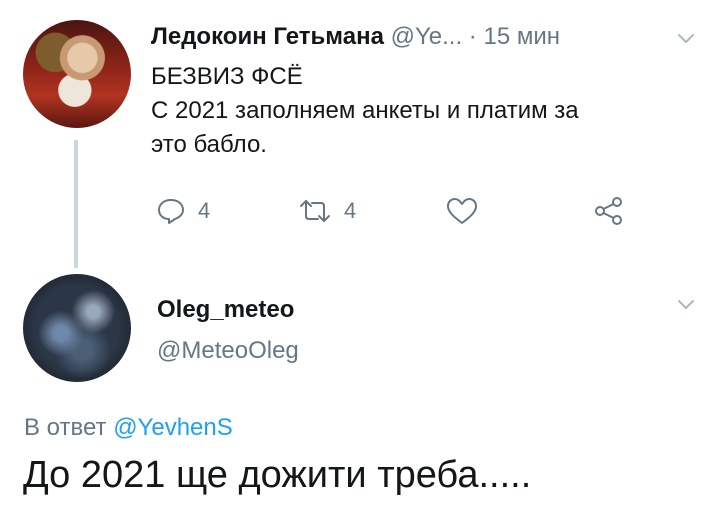 The image size is (720, 523). I want to click on retweet-button: 4, so click(327, 211).